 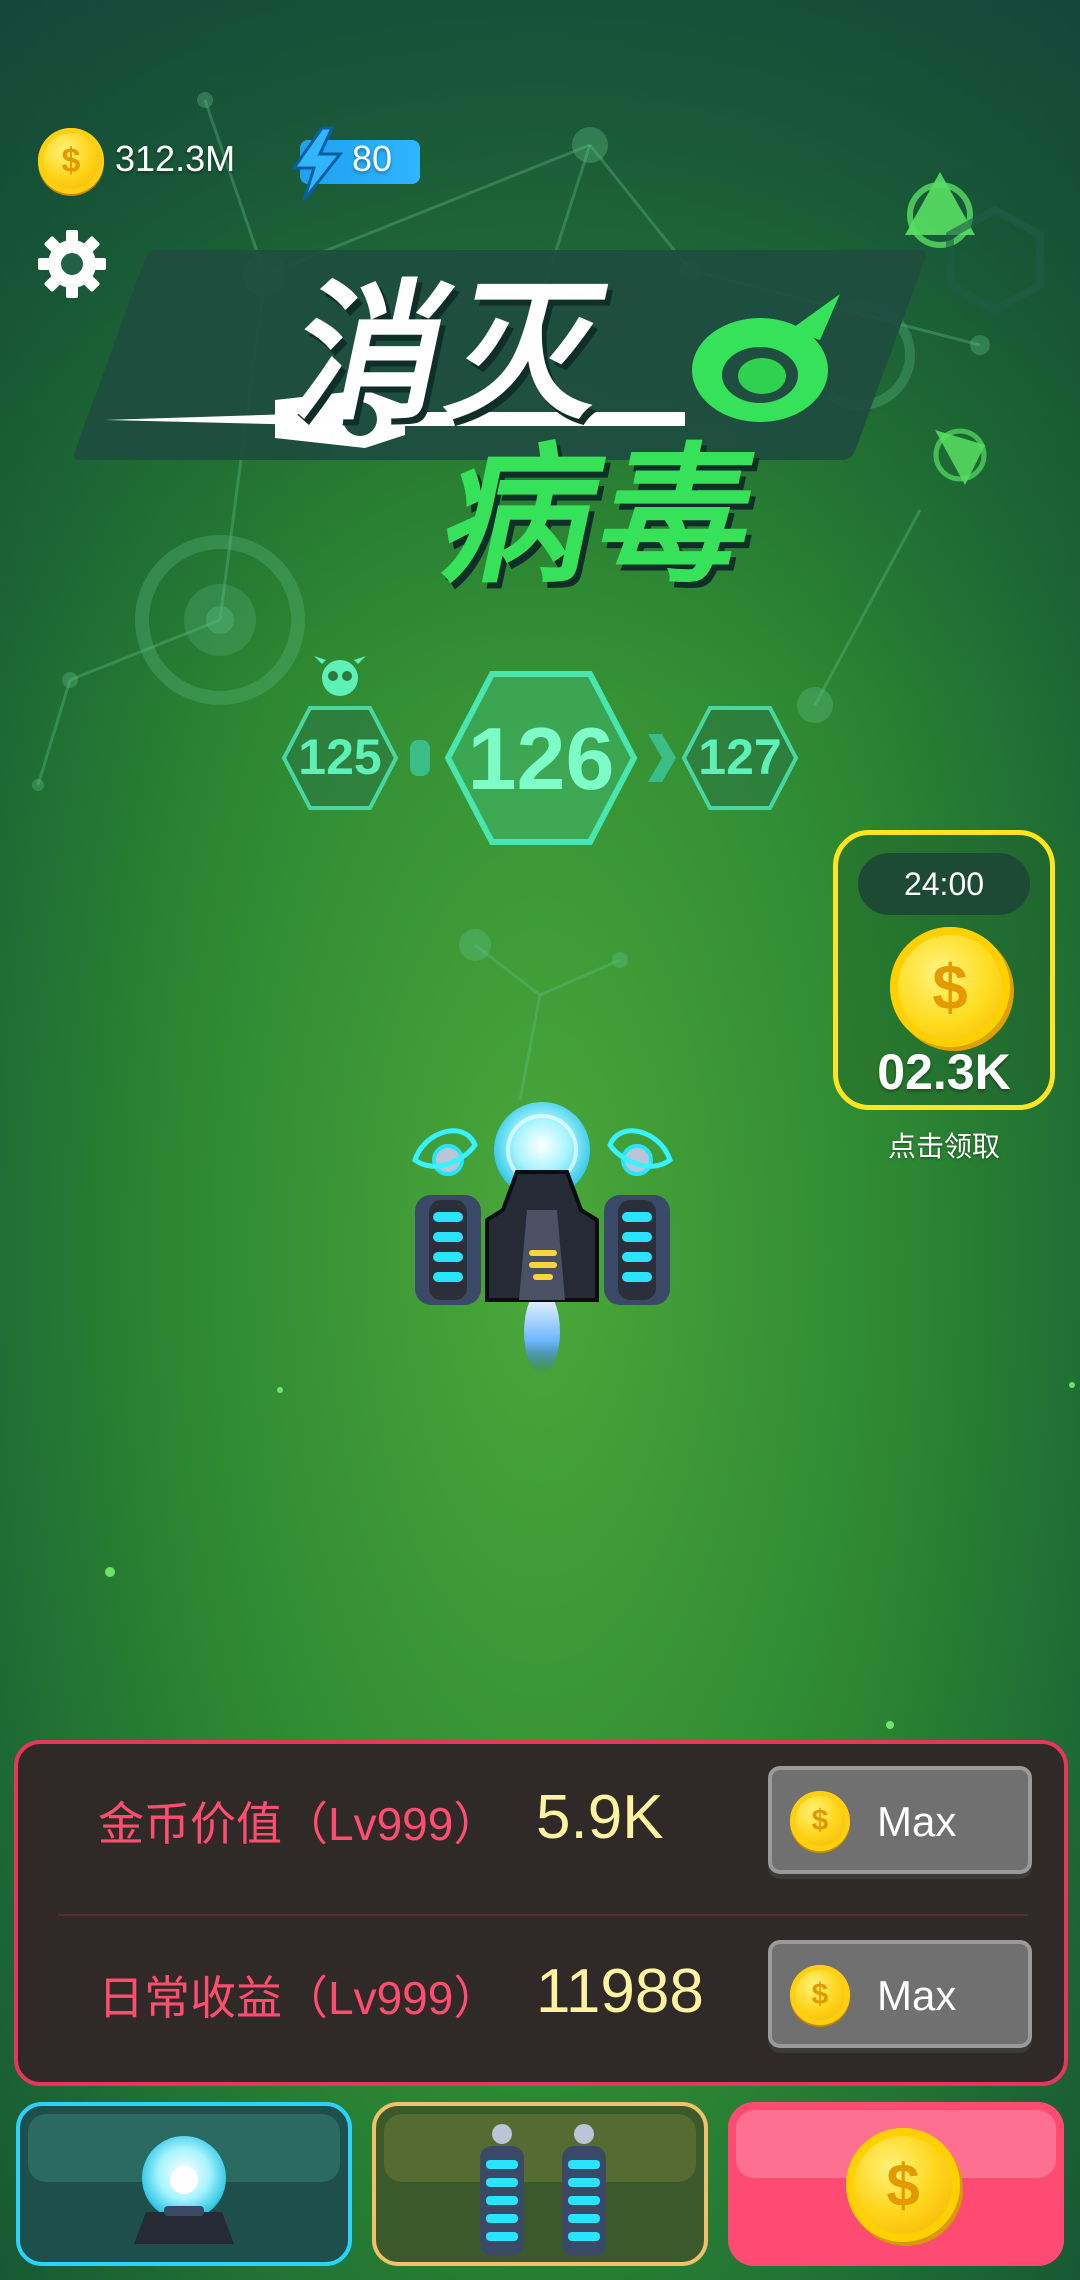 I want to click on level-next-number: 127, so click(x=740, y=757).